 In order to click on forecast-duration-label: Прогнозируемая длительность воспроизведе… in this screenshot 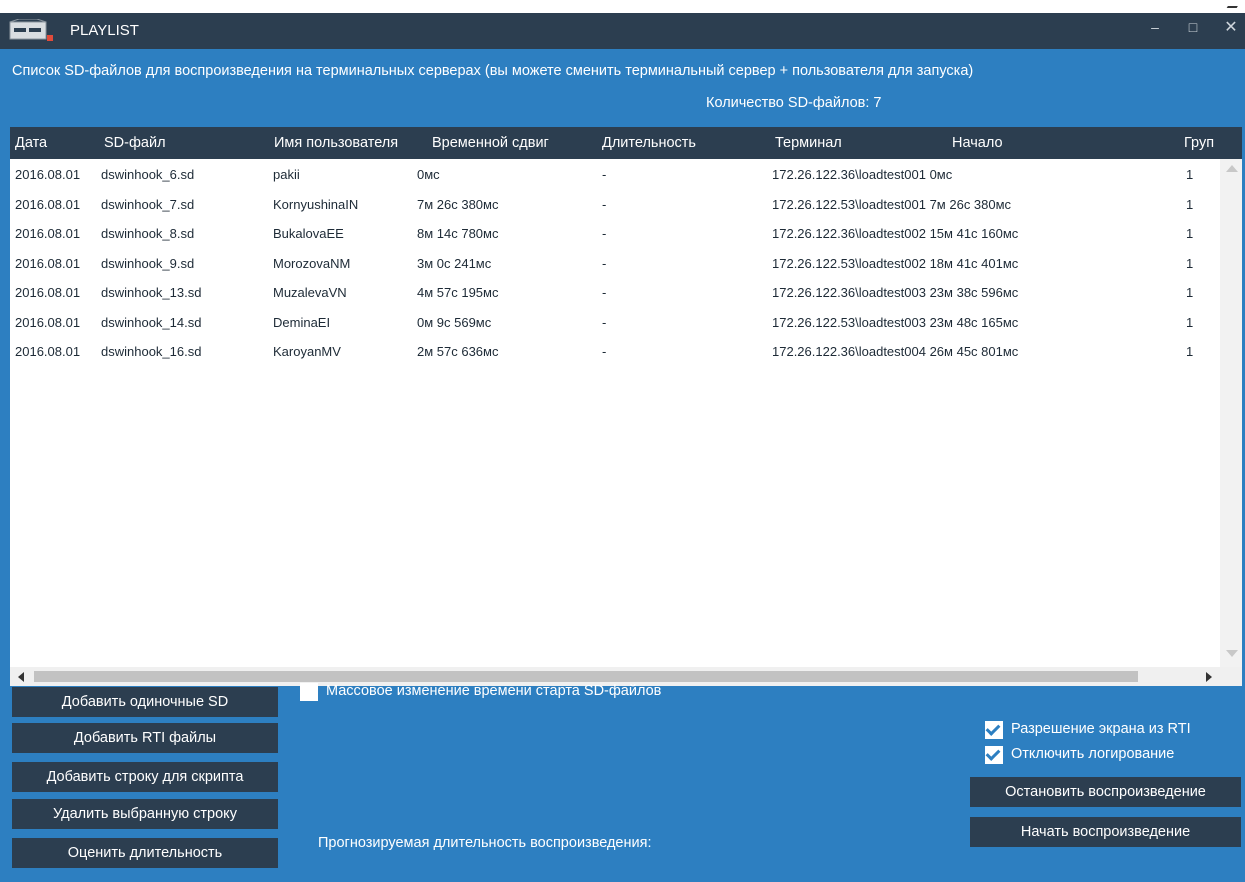, I will do `click(485, 843)`.